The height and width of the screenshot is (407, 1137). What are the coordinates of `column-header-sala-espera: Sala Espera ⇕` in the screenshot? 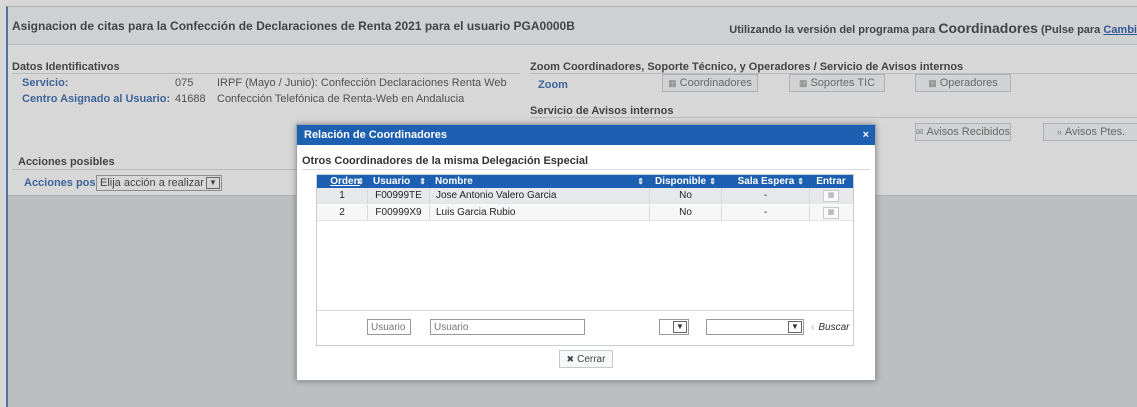 It's located at (766, 181).